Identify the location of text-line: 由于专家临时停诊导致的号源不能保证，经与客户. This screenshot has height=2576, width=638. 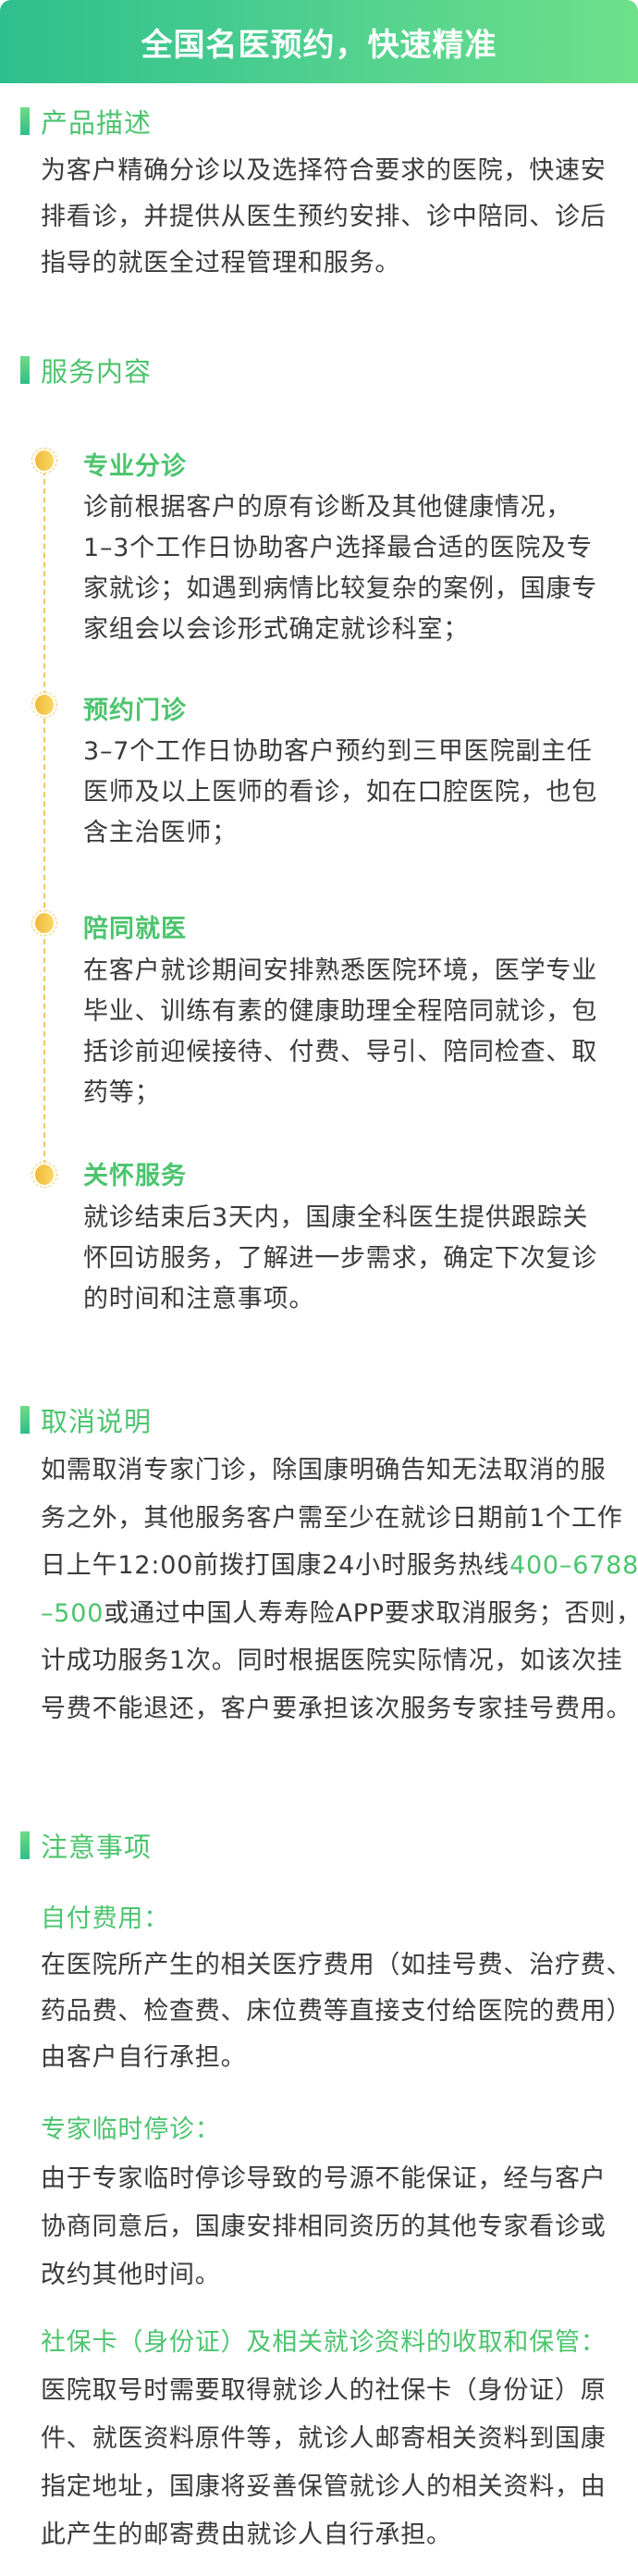
(324, 2178).